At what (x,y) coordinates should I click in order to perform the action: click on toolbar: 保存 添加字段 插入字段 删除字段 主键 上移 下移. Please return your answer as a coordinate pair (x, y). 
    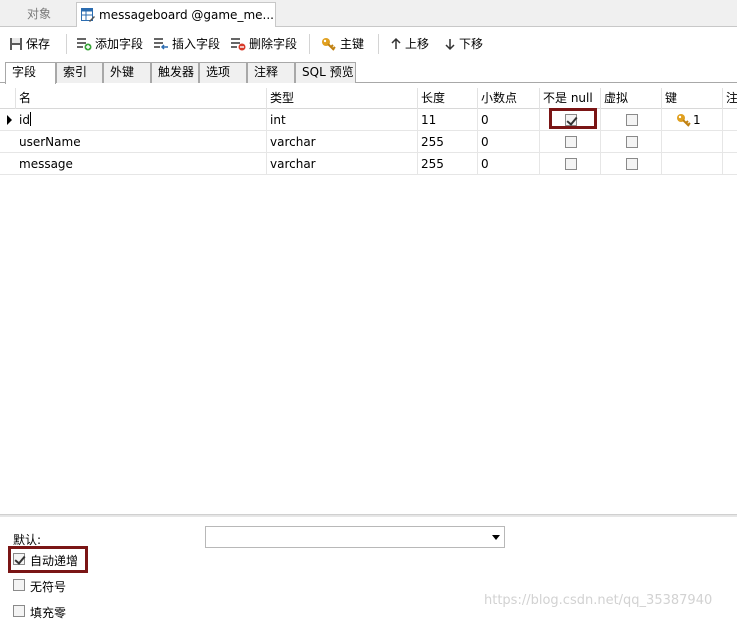
    Looking at the image, I should click on (368, 44).